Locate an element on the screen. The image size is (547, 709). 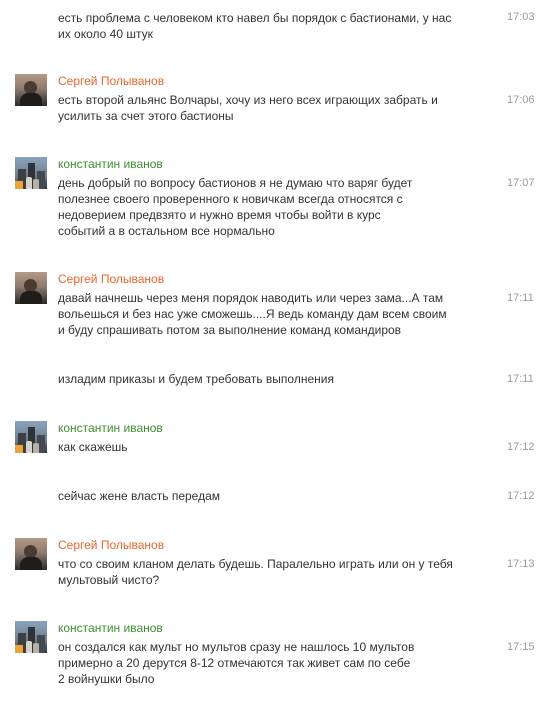
message-text: сейчас жене власть передам is located at coordinates (268, 496).